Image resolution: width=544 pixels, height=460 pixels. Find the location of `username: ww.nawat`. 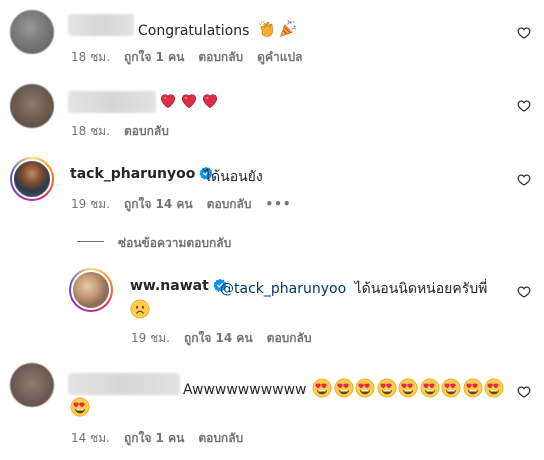

username: ww.nawat is located at coordinates (178, 286).